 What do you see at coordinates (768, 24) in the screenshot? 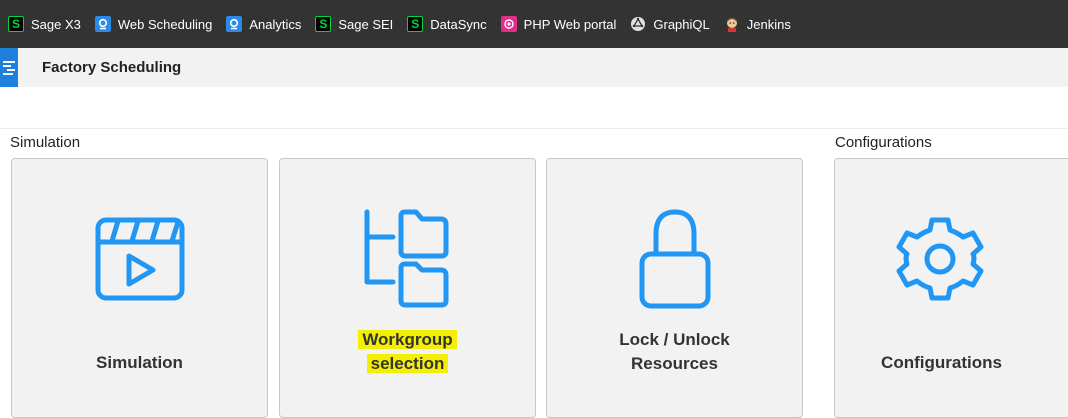
I see `bookmark-label: Jenkins` at bounding box center [768, 24].